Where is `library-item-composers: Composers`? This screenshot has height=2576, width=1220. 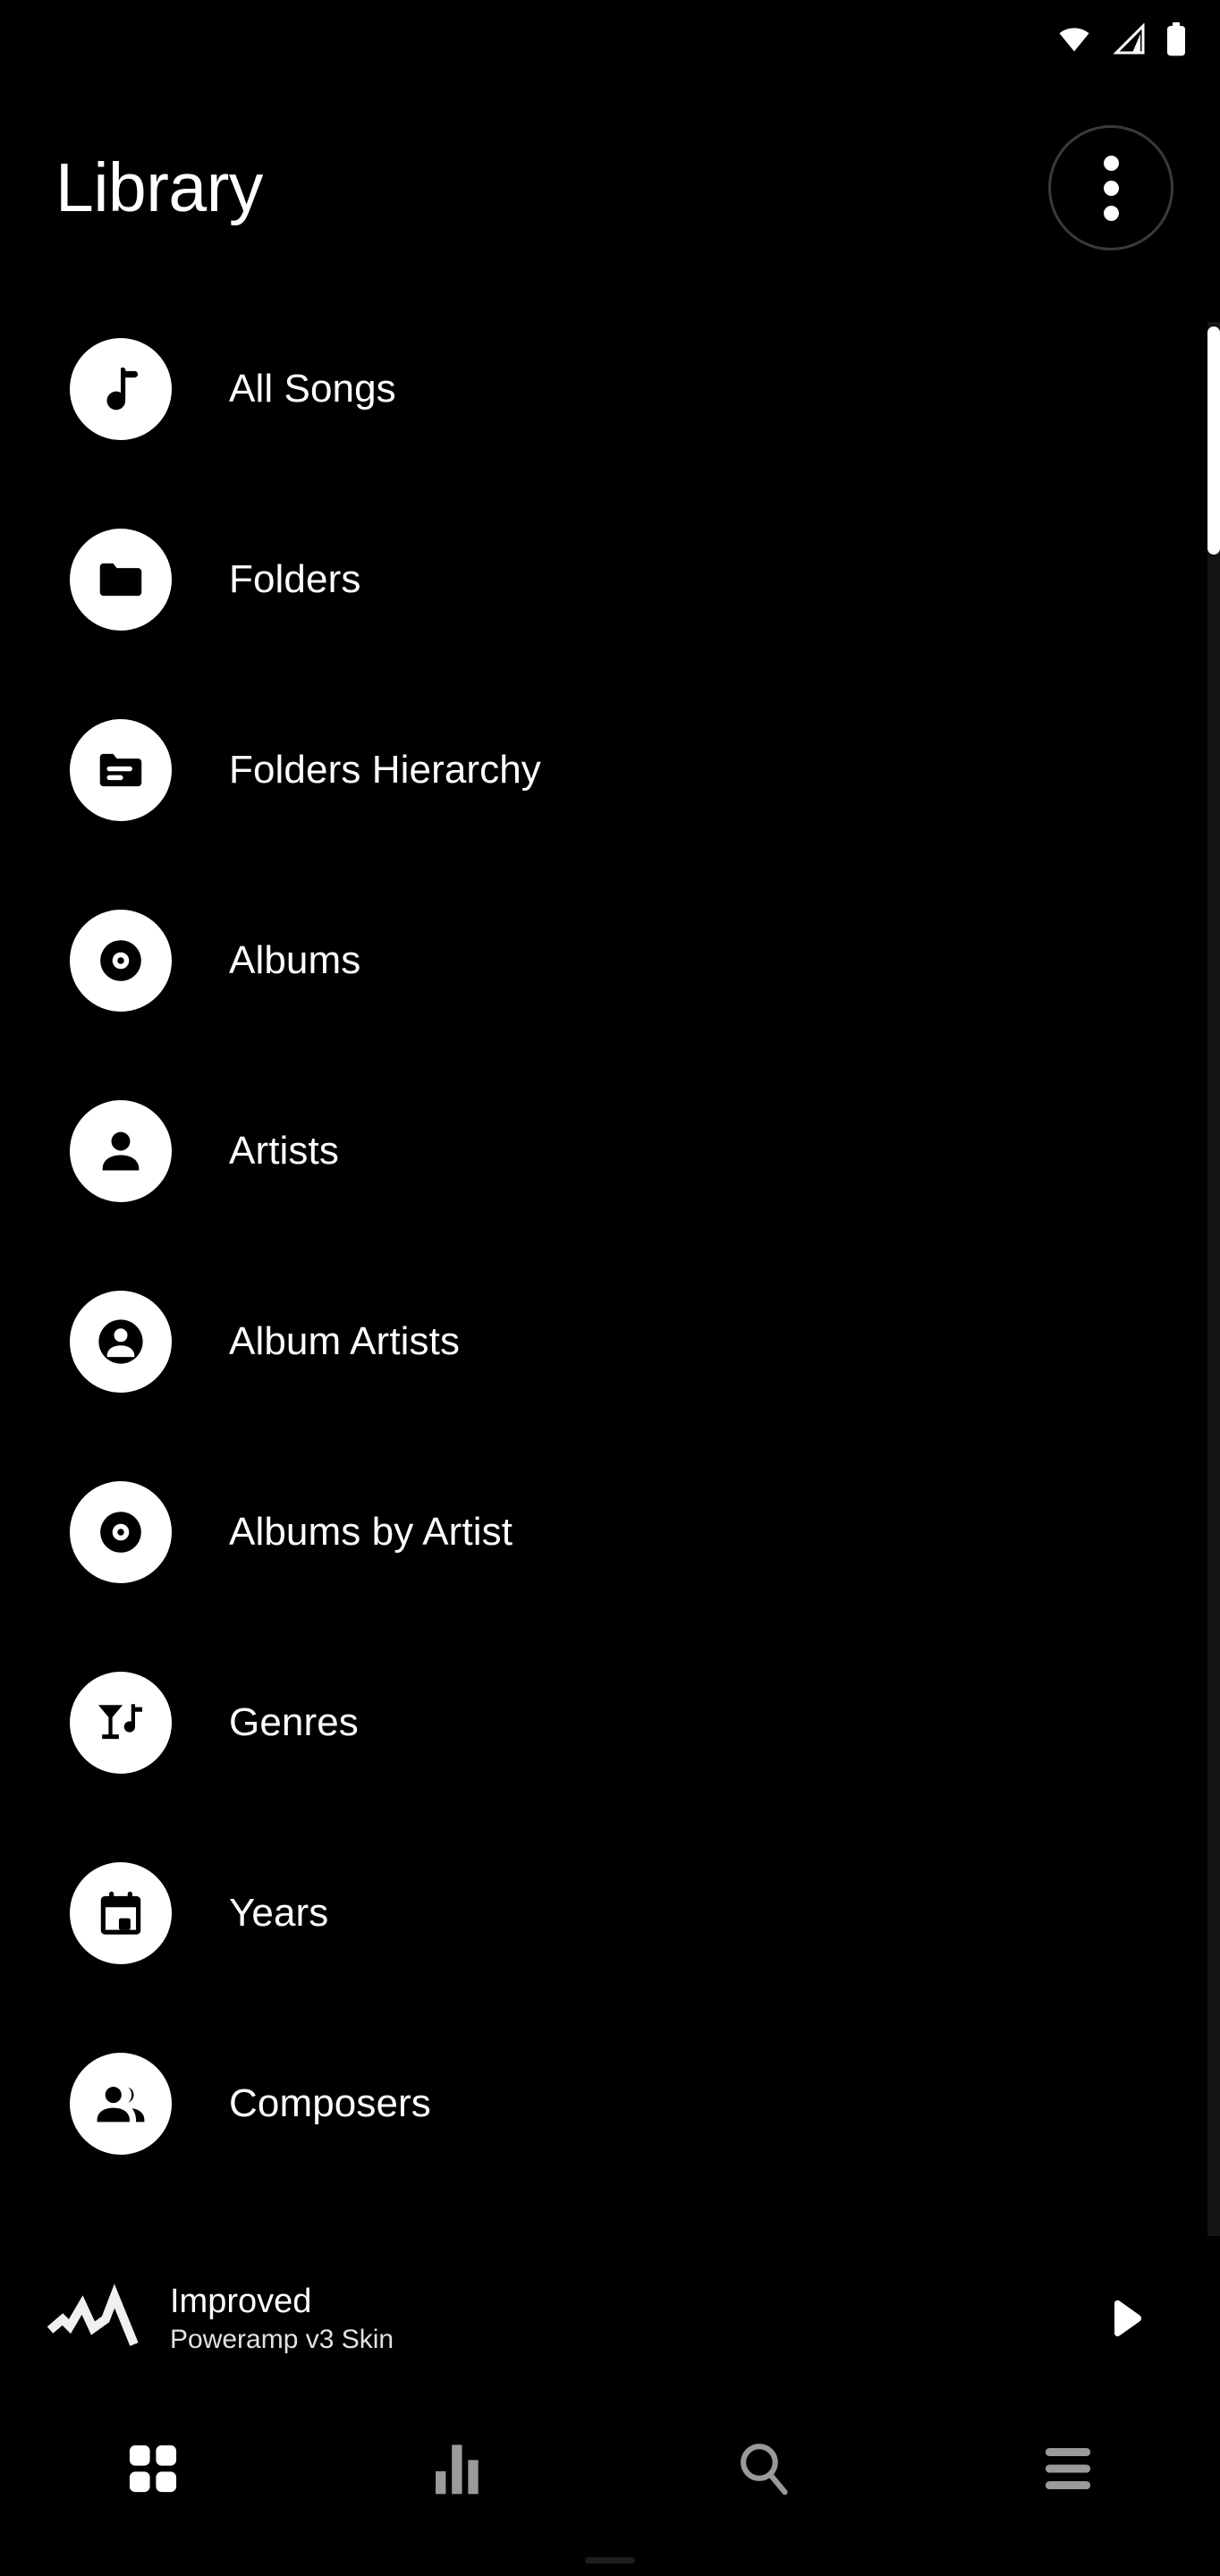 library-item-composers: Composers is located at coordinates (610, 2104).